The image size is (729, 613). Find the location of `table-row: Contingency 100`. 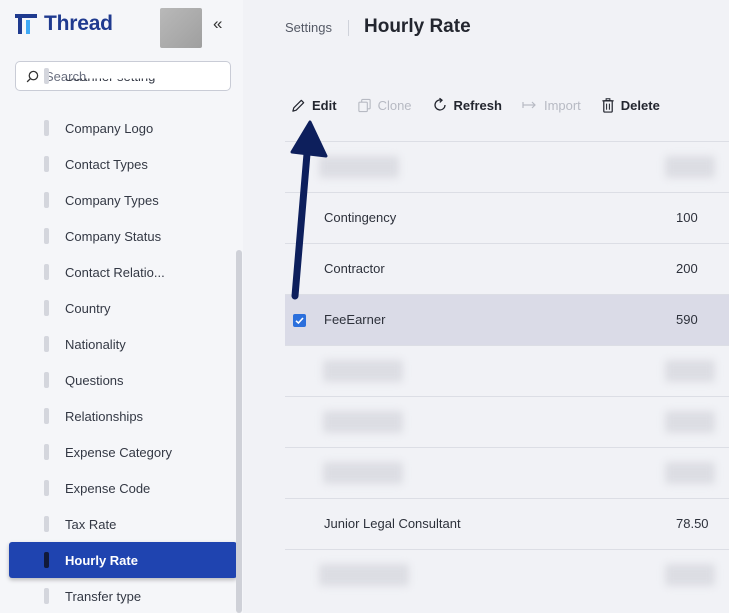

table-row: Contingency 100 is located at coordinates (507, 217).